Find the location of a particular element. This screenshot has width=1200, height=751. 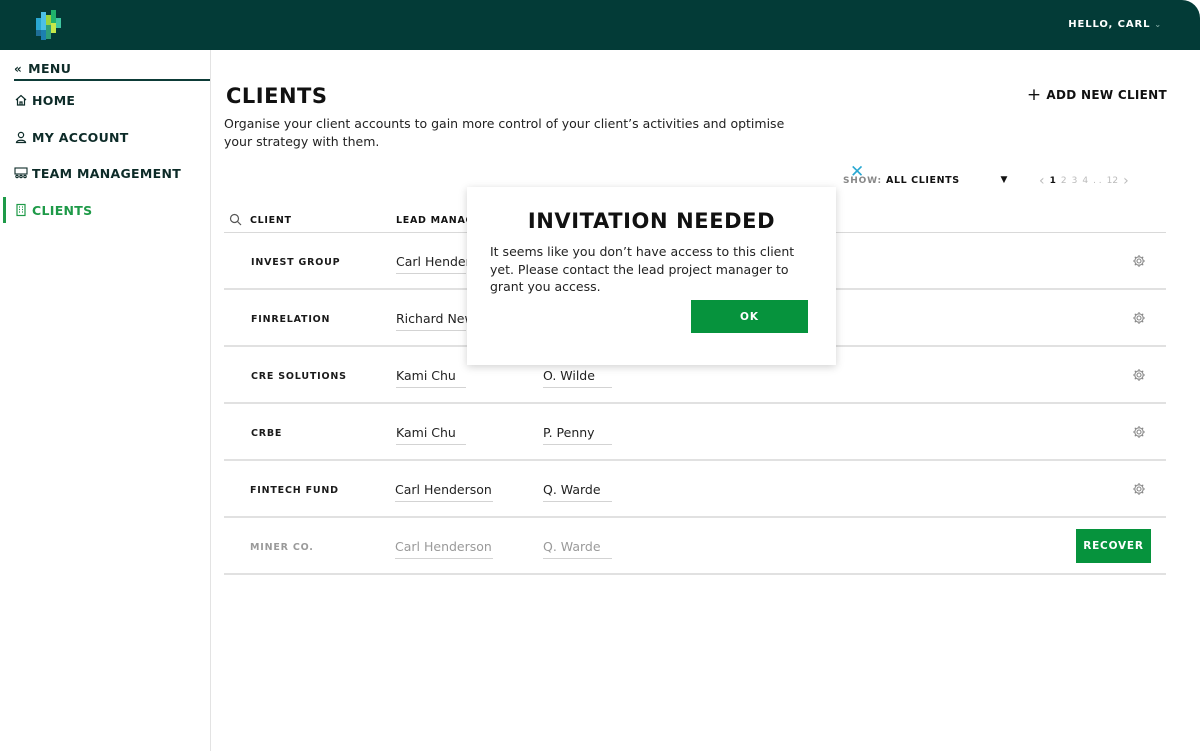

page-link: 3 is located at coordinates (1075, 181).